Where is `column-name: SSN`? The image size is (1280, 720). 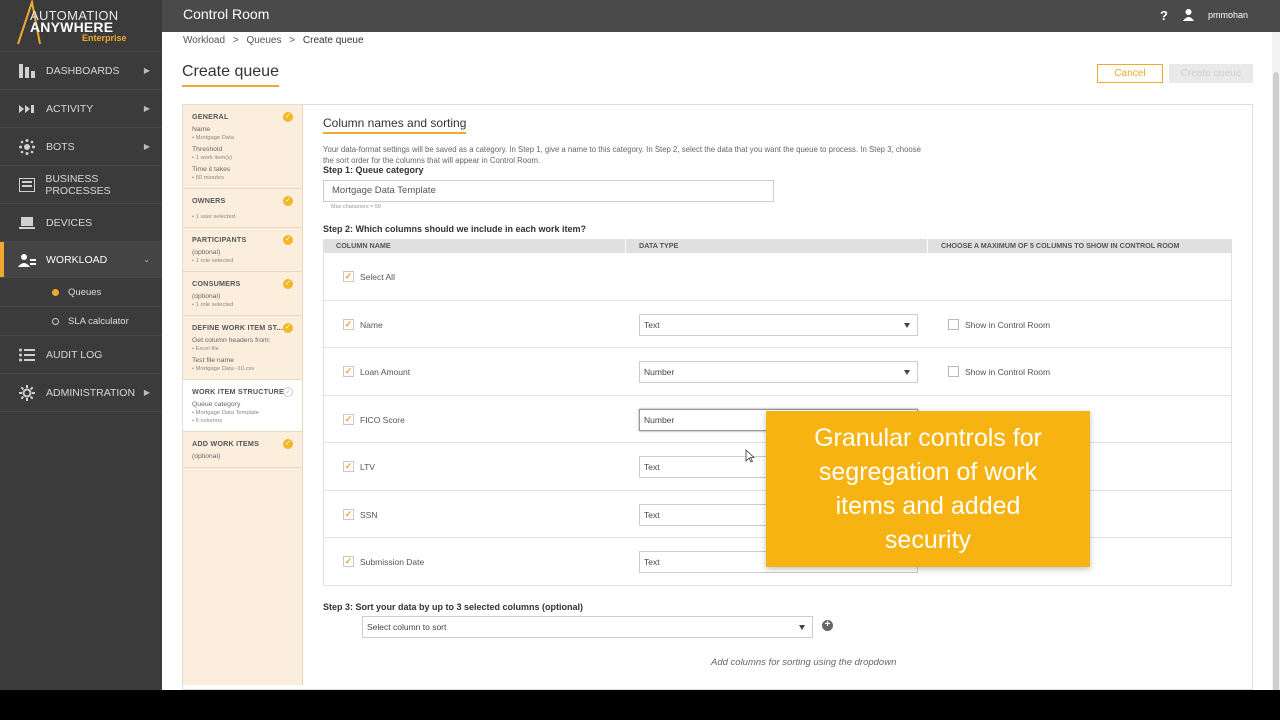
column-name: SSN is located at coordinates (369, 514).